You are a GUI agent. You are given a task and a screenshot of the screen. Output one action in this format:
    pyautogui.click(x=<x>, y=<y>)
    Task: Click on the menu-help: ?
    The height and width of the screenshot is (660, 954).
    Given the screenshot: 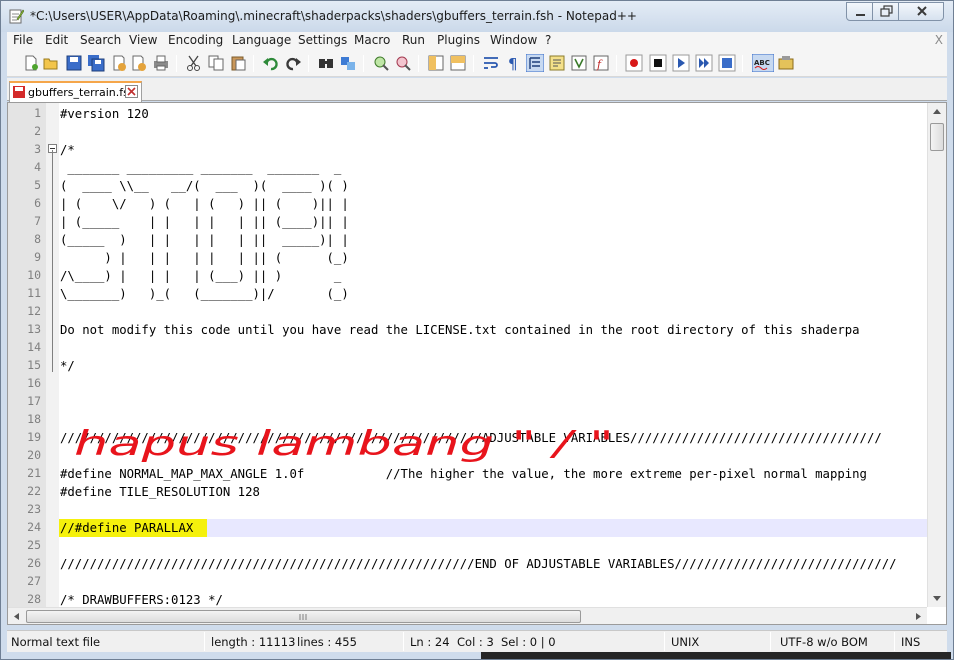 What is the action you would take?
    pyautogui.click(x=548, y=40)
    